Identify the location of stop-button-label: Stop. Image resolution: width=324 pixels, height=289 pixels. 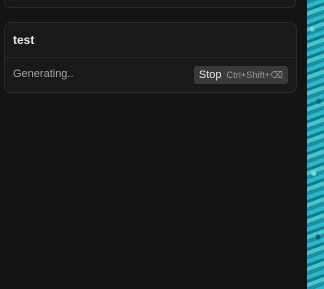
(210, 75).